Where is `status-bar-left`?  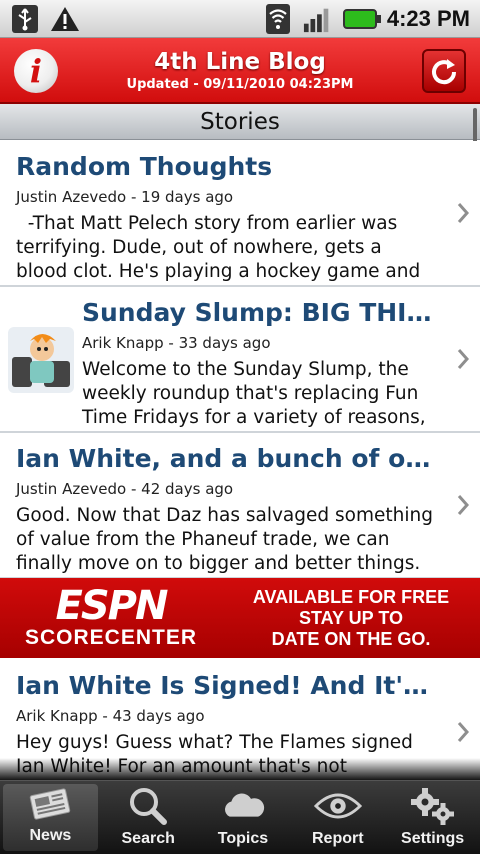 status-bar-left is located at coordinates (45, 19).